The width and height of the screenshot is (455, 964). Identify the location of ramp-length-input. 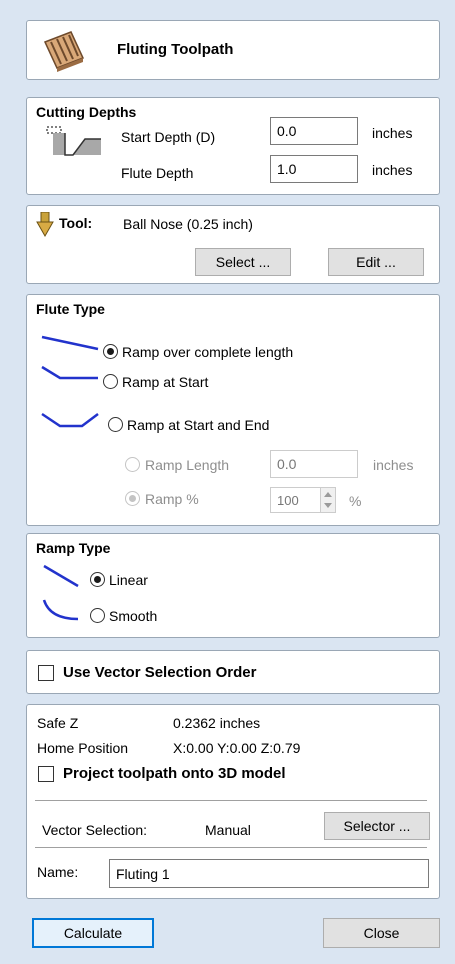
(314, 464).